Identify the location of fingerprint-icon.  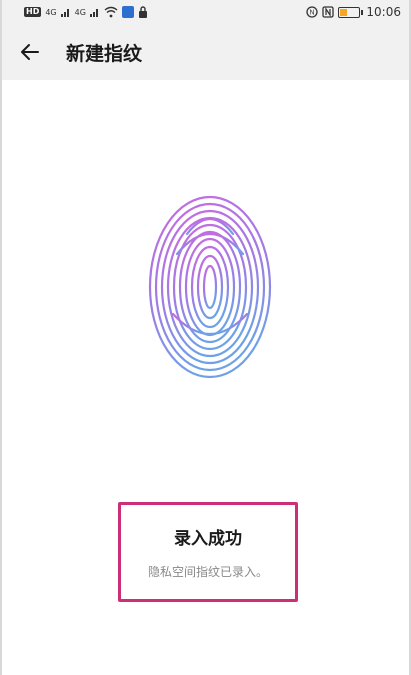
(210, 287).